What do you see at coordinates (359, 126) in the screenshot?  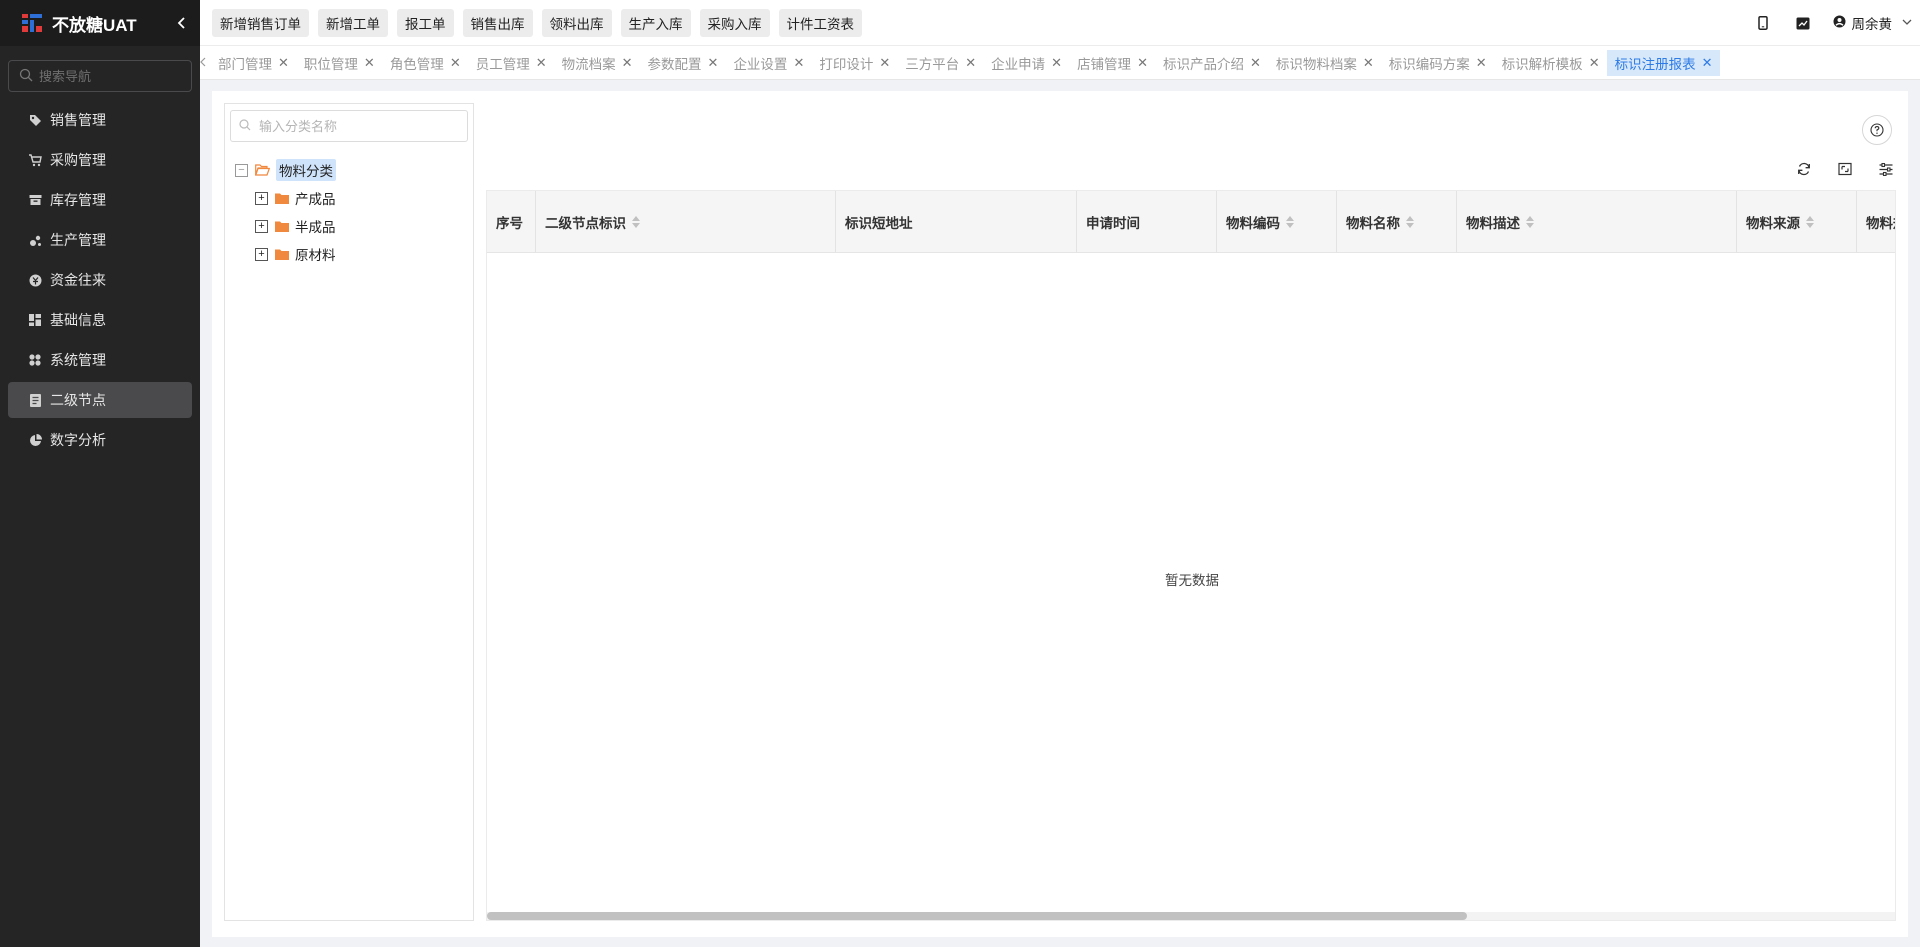 I see `tree-search-input` at bounding box center [359, 126].